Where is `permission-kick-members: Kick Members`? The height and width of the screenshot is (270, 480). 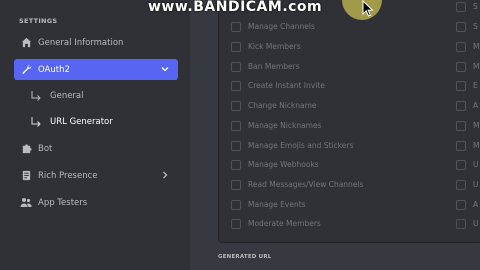 permission-kick-members: Kick Members is located at coordinates (266, 46).